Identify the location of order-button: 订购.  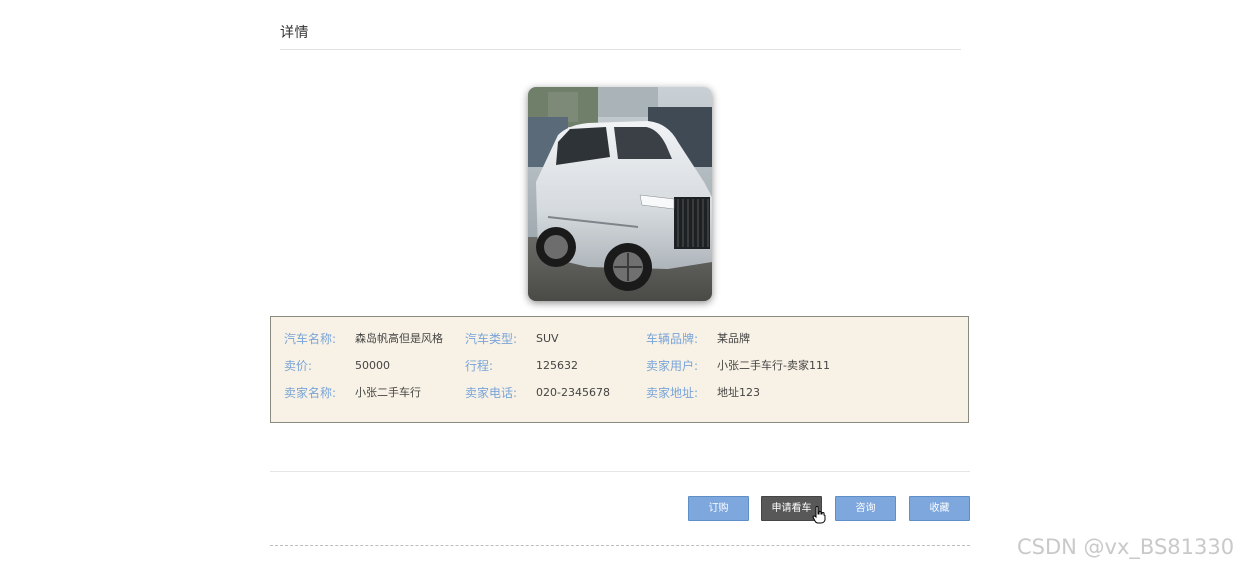
(718, 508).